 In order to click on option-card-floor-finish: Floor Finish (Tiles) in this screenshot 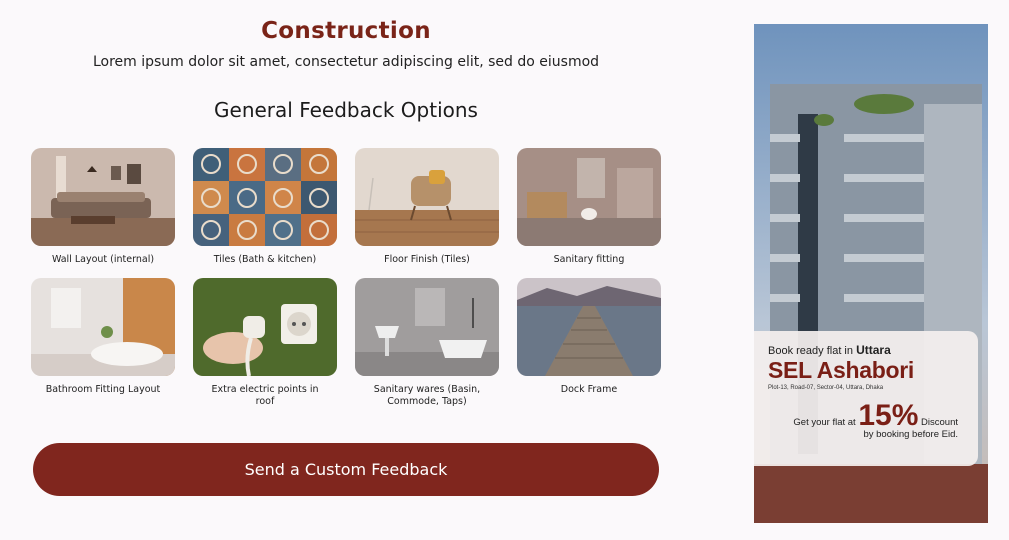, I will do `click(427, 207)`.